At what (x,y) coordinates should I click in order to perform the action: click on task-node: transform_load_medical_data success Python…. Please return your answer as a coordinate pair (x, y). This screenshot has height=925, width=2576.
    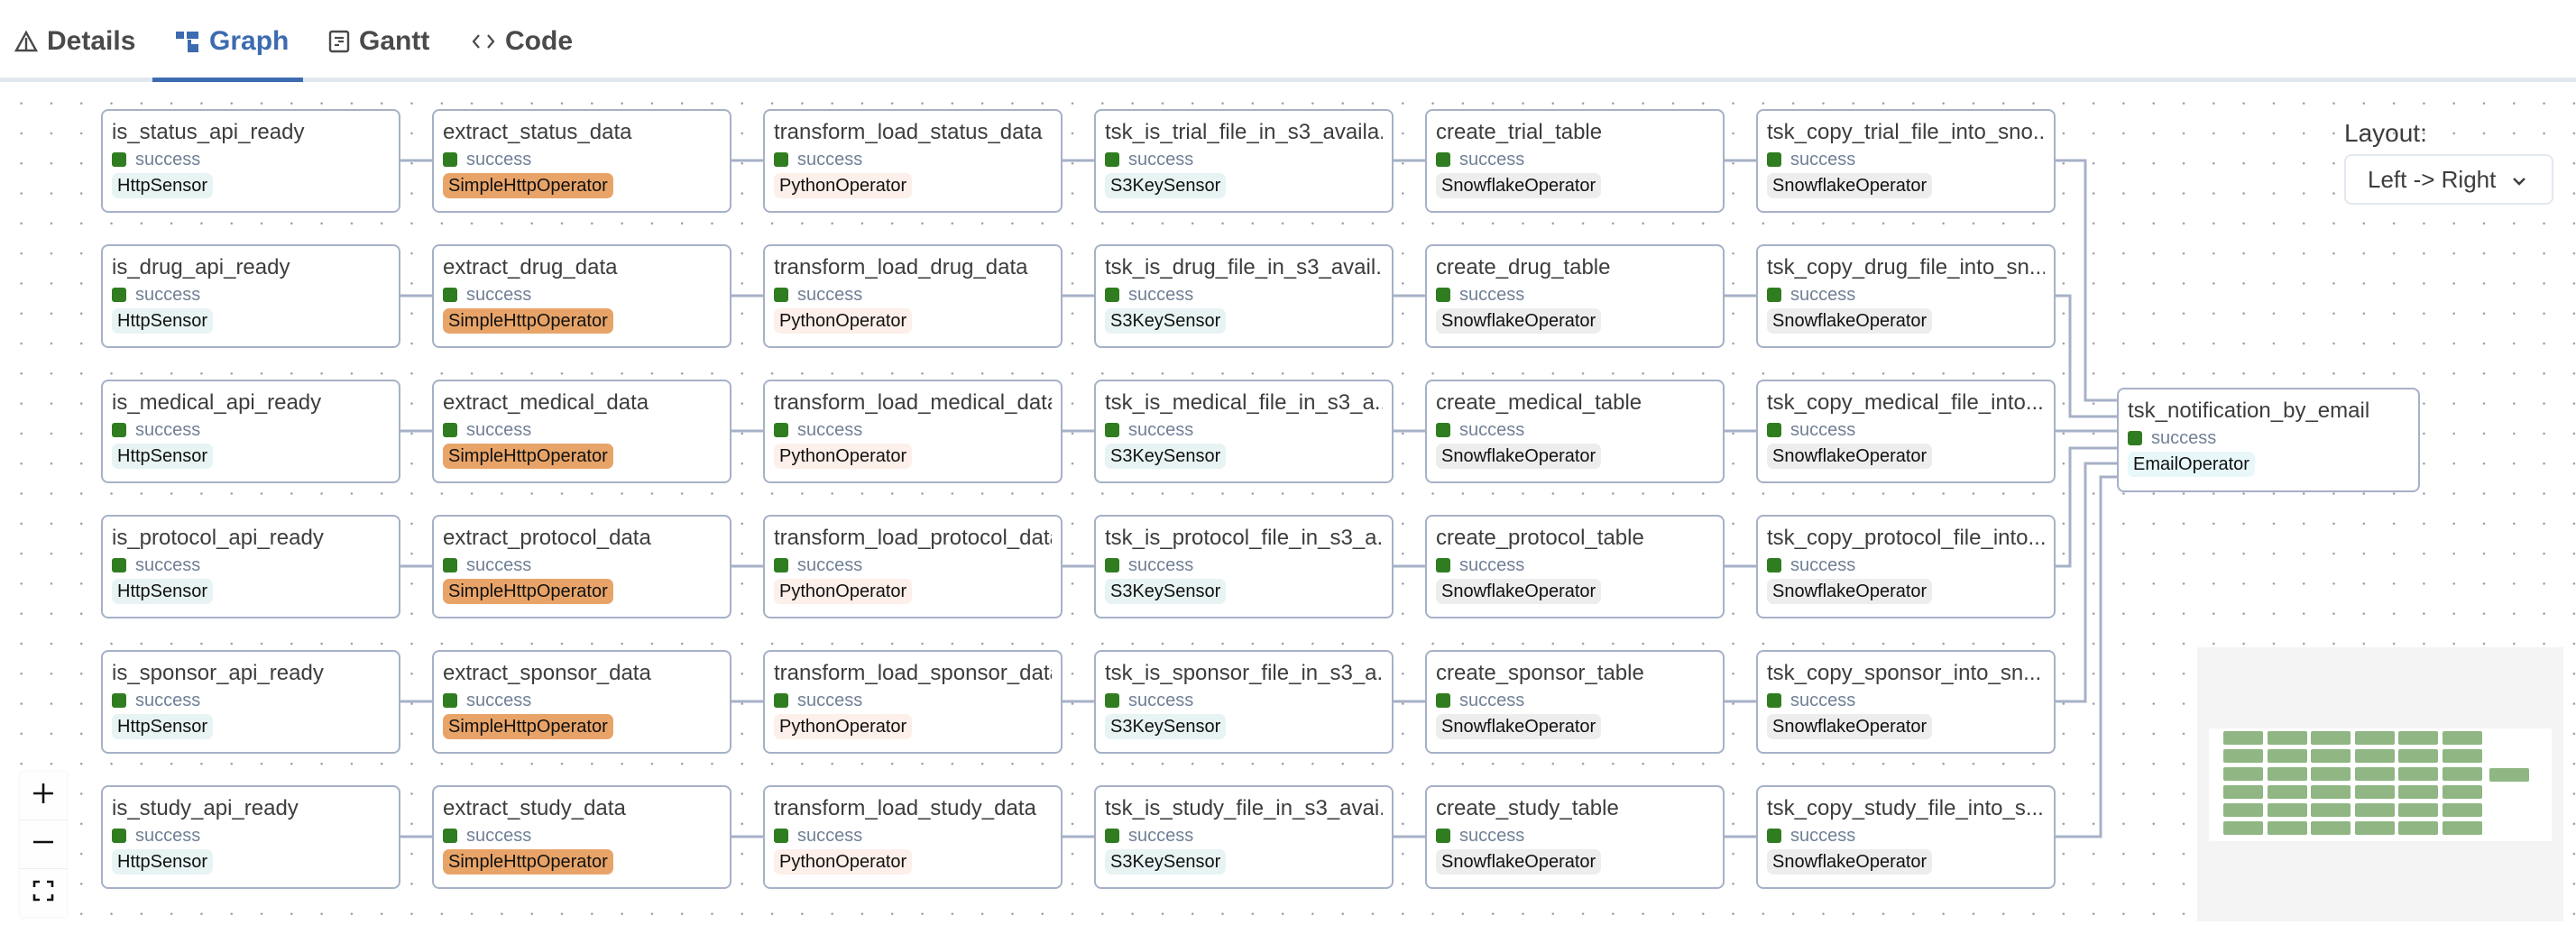
    Looking at the image, I should click on (913, 431).